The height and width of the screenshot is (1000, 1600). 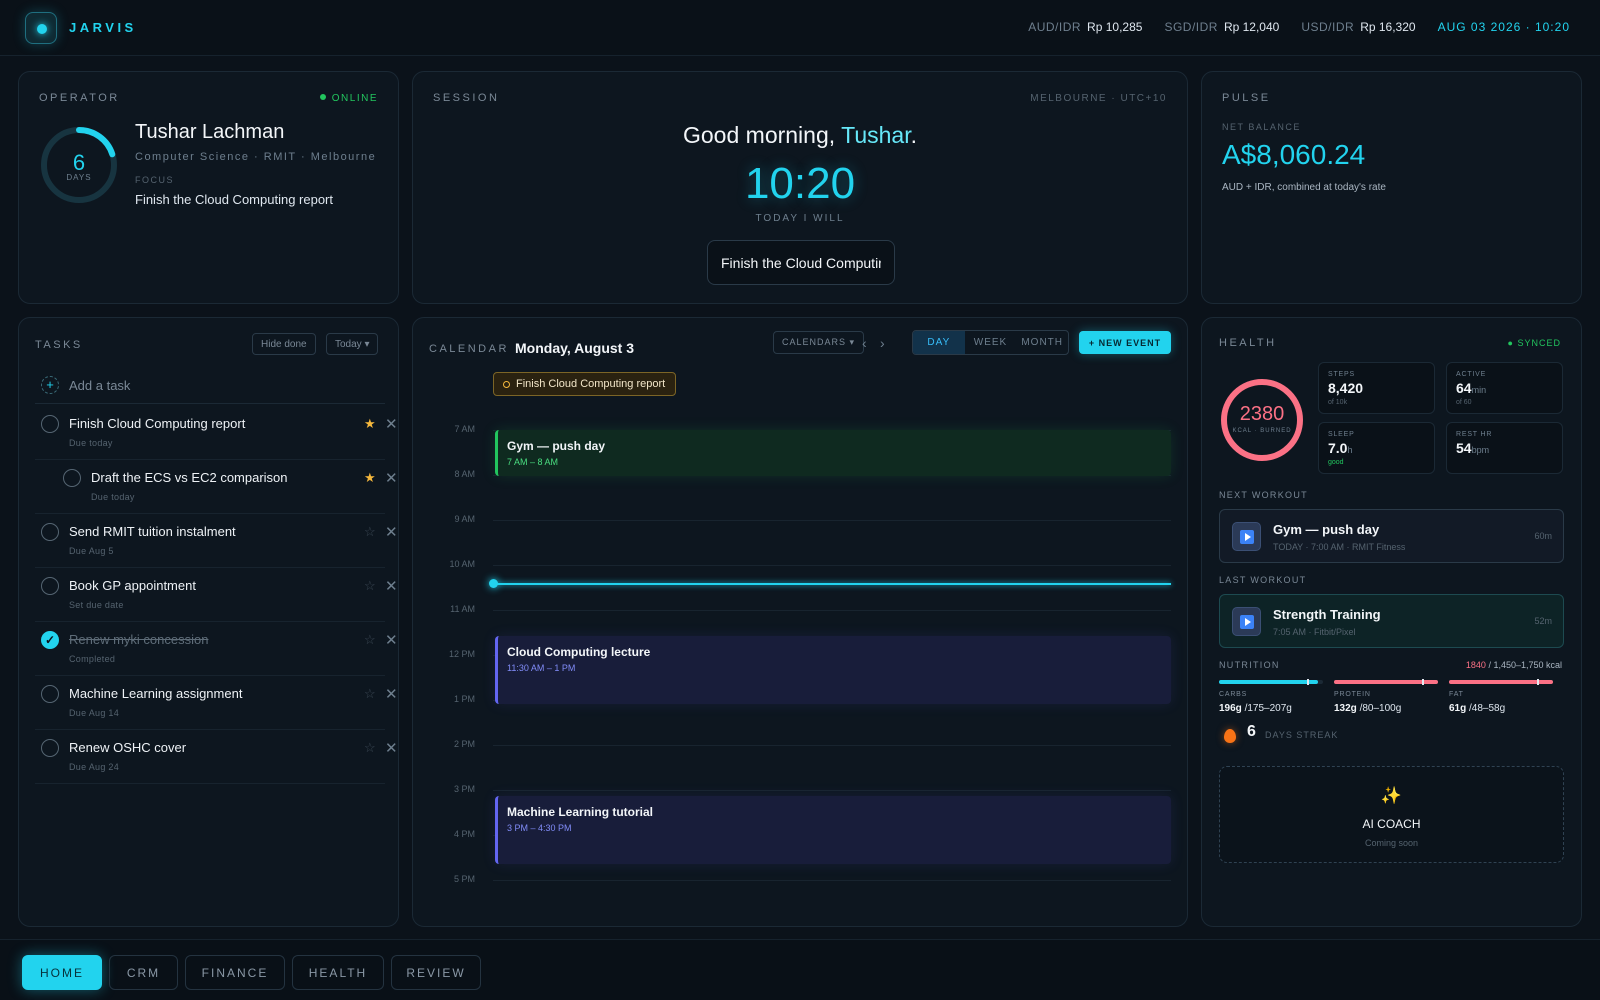 What do you see at coordinates (234, 199) in the screenshot?
I see `focus-text: Finish the Cloud Computing report` at bounding box center [234, 199].